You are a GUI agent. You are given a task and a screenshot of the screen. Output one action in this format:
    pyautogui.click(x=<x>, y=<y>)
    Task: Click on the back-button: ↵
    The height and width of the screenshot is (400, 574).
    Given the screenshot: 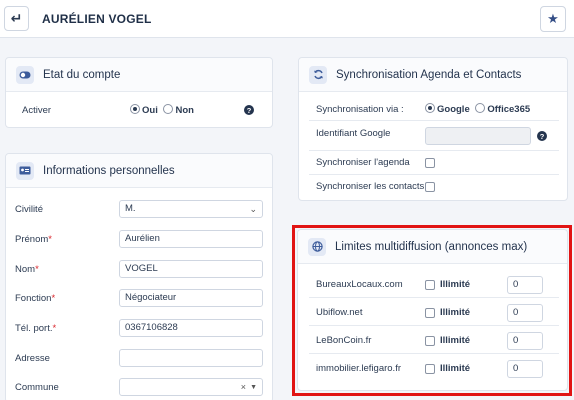 What is the action you would take?
    pyautogui.click(x=16, y=18)
    